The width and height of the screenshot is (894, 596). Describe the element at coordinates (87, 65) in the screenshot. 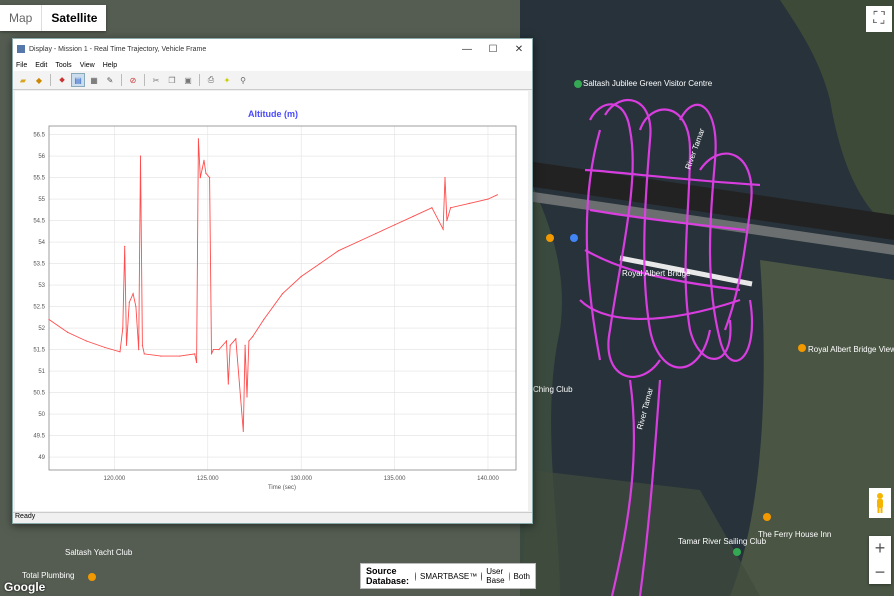

I see `menu-view: View` at that location.